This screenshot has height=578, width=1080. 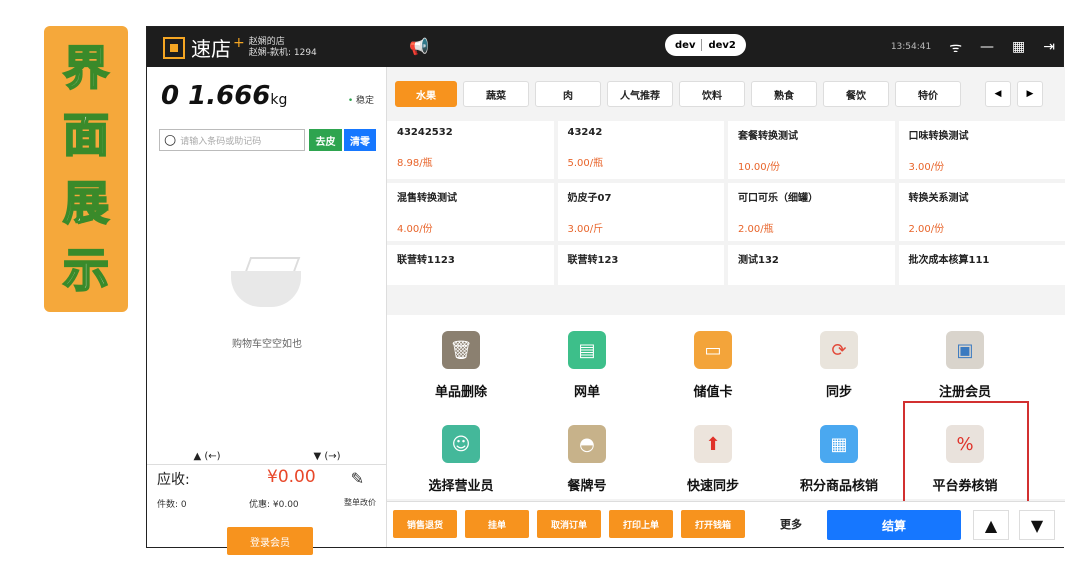 I want to click on function-label: 储值卡, so click(x=713, y=392).